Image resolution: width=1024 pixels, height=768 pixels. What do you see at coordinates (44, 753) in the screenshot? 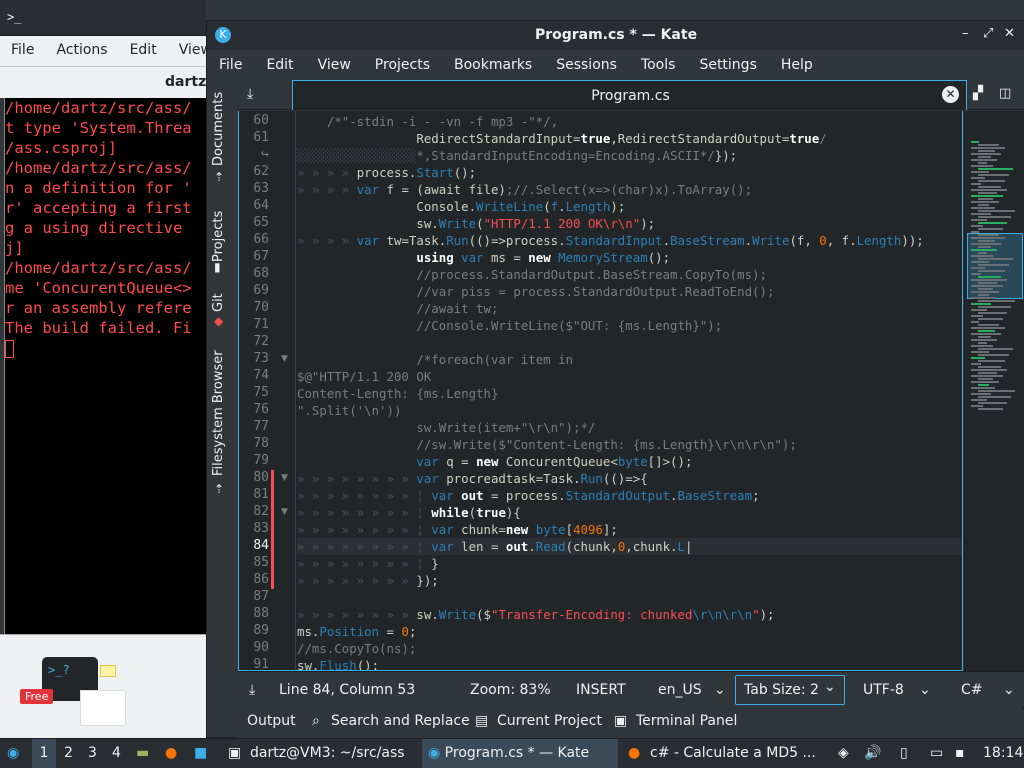
I see `desktop-1: 1` at bounding box center [44, 753].